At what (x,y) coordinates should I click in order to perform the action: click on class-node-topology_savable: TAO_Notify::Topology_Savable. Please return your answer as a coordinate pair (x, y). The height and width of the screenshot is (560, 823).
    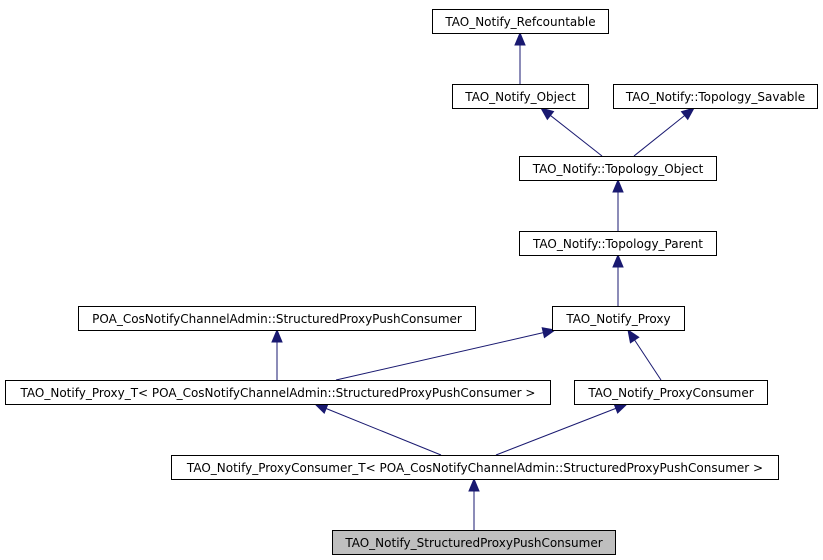
    Looking at the image, I should click on (715, 96).